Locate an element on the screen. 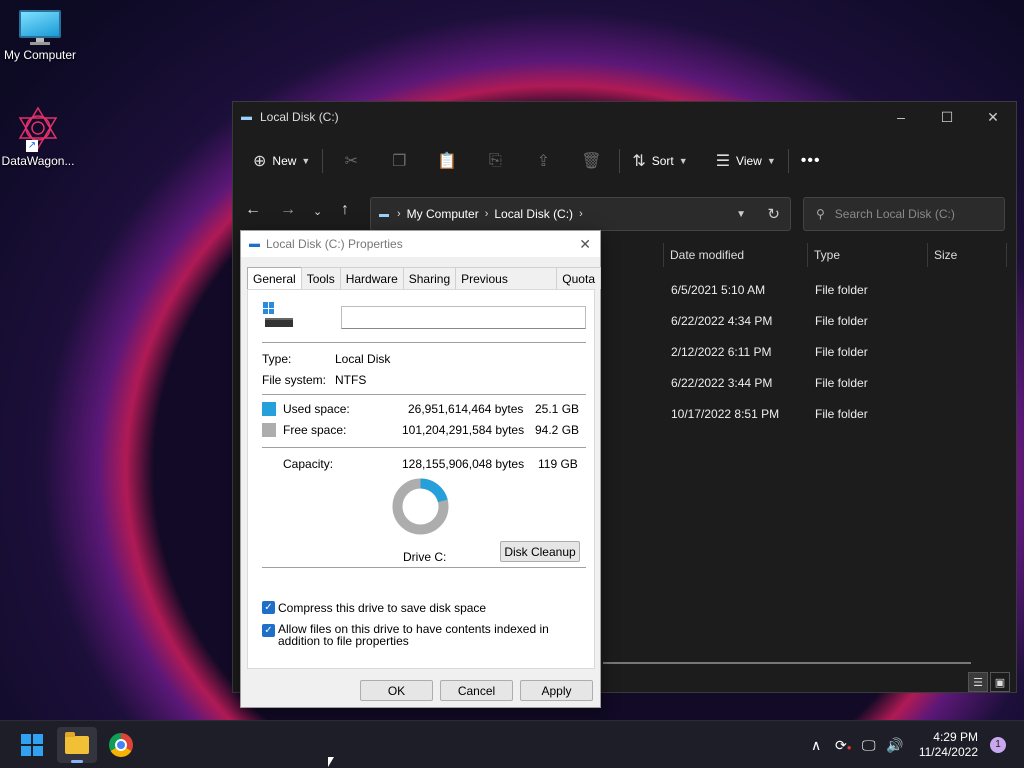 The image size is (1024, 768). minimize-button: – is located at coordinates (901, 117).